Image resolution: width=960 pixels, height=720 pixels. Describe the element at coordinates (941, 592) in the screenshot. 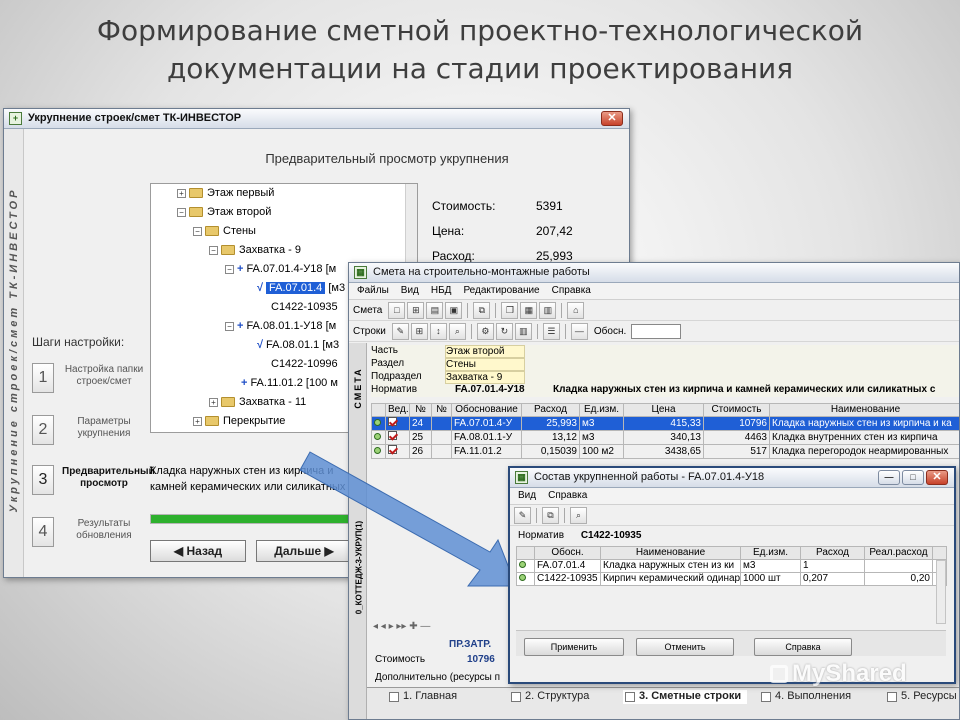

I see `composition-scrollbar` at that location.